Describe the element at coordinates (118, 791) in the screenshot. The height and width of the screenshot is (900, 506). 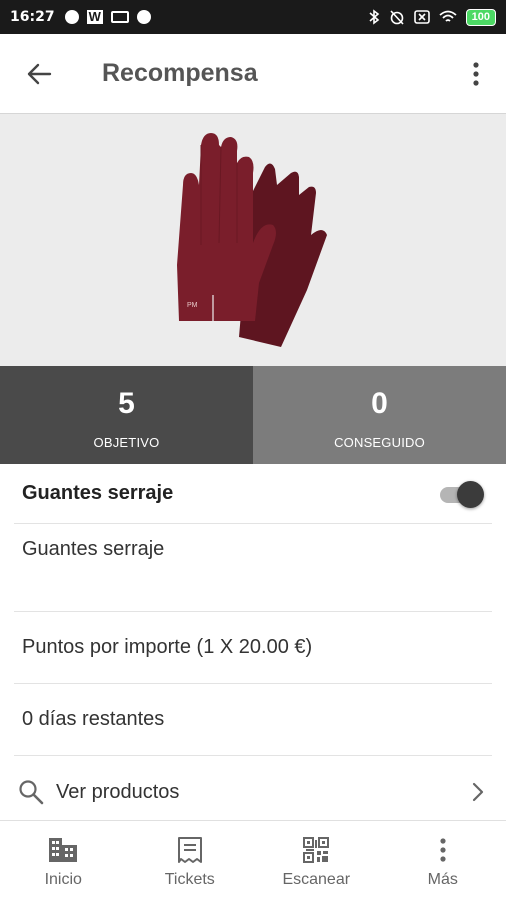
I see `view-products-label: Ver productos` at that location.